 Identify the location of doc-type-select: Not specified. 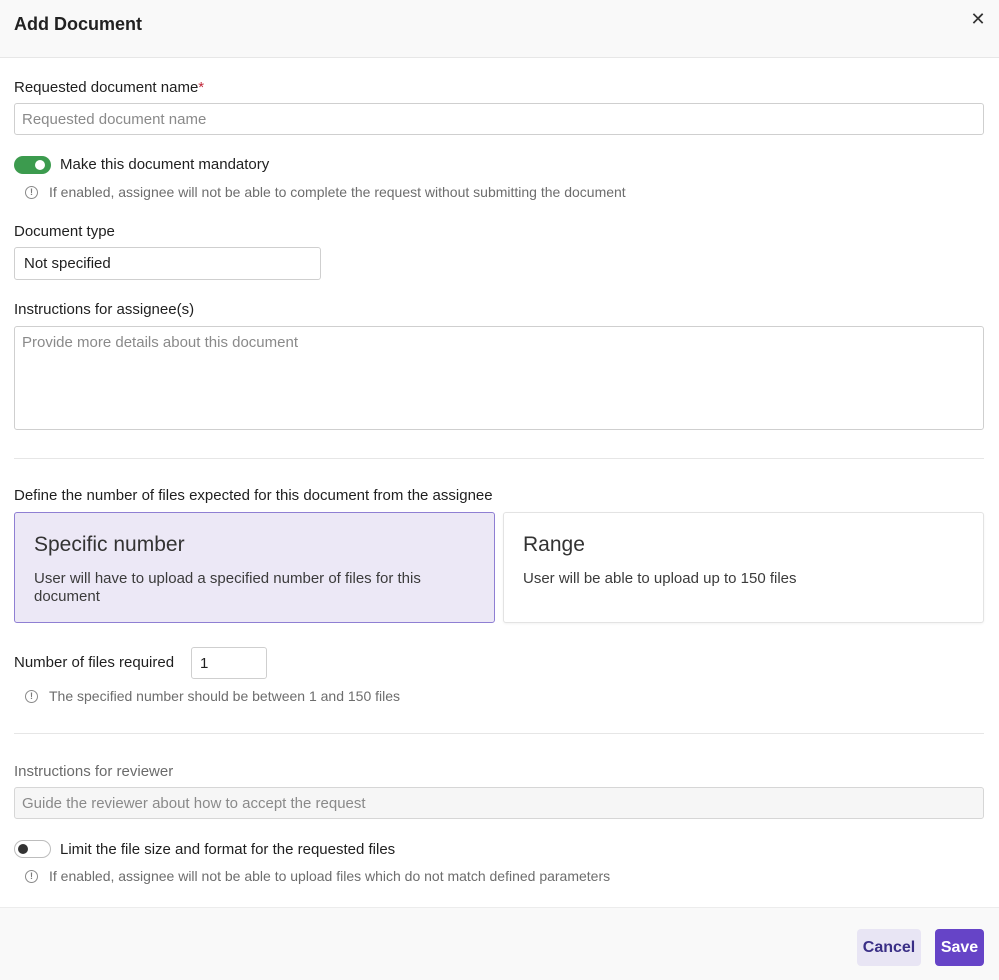
(167, 263).